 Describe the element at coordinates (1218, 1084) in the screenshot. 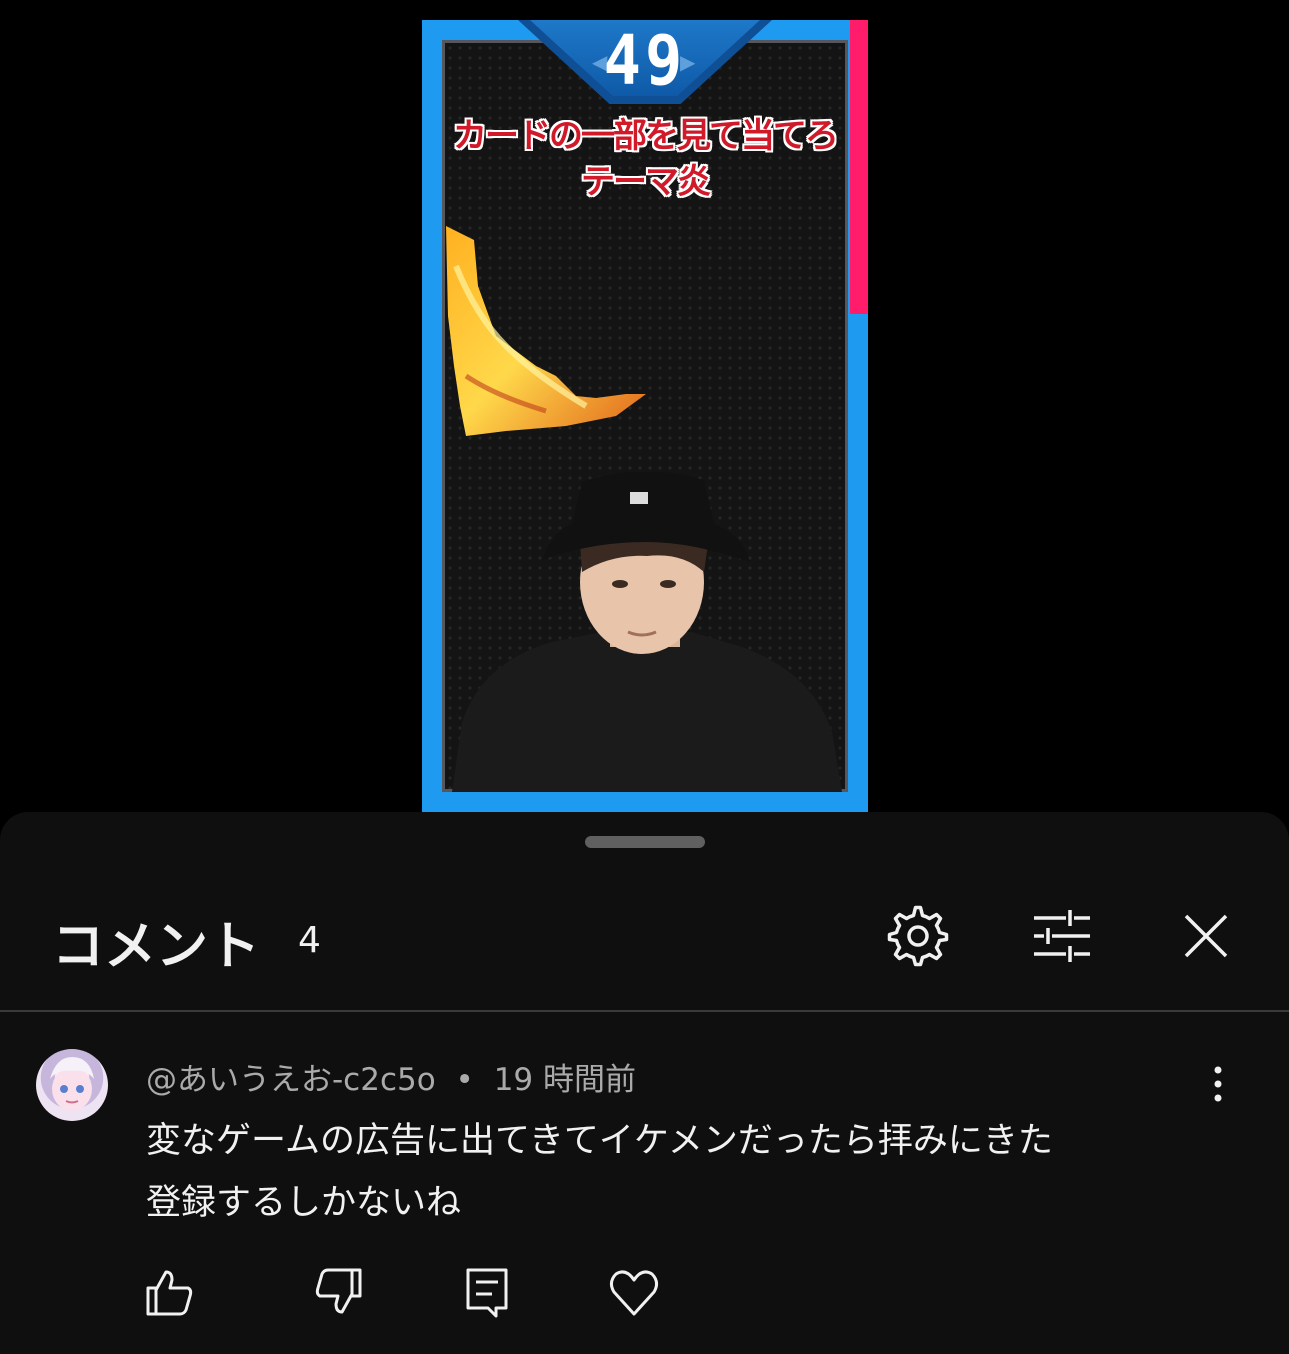

I see `more-vertical-icon` at that location.